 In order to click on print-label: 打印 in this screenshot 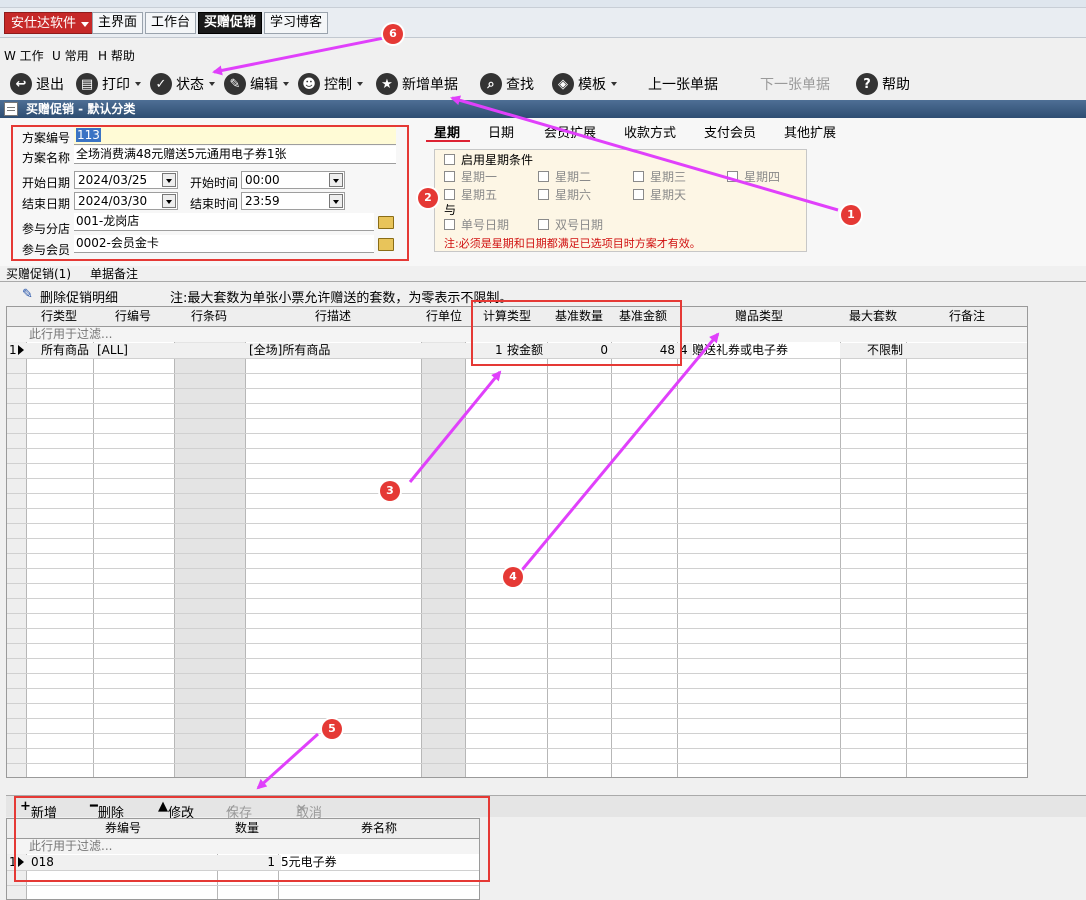, I will do `click(116, 85)`.